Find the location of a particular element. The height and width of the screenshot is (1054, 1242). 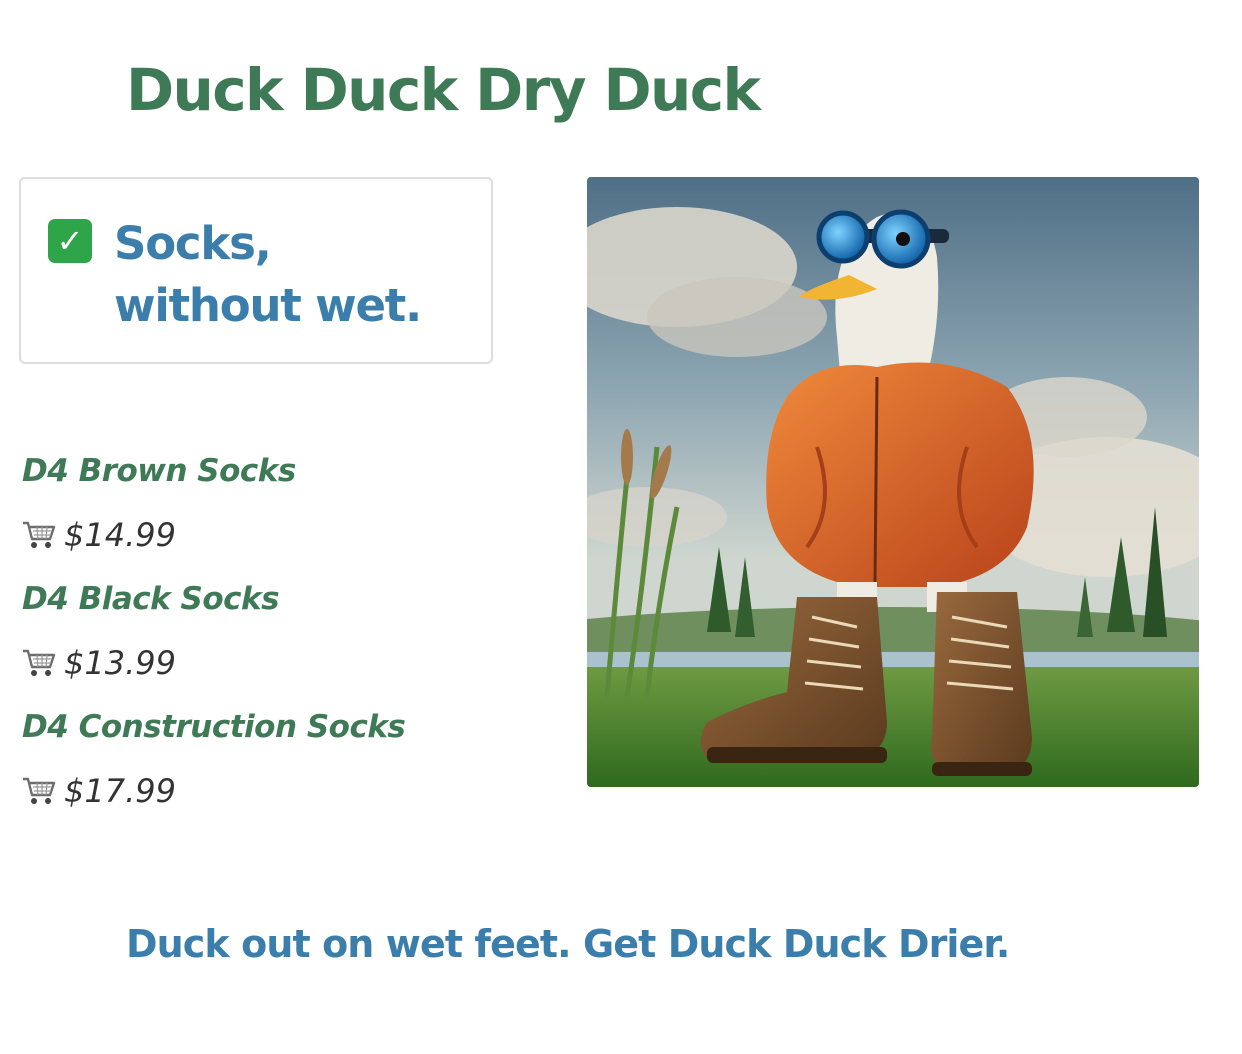

page-title: Duck Duck Dry Duck is located at coordinates (443, 90).